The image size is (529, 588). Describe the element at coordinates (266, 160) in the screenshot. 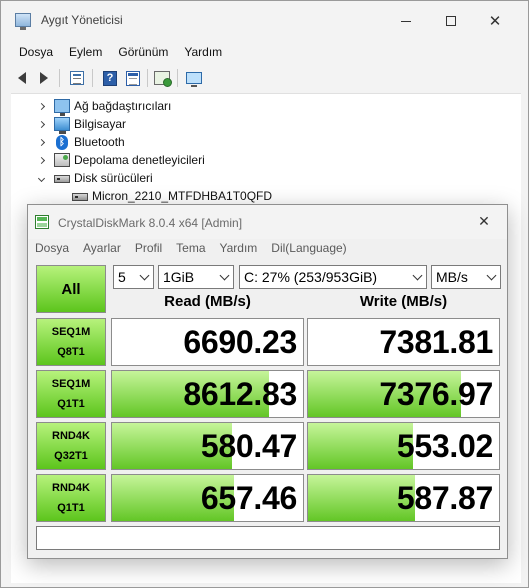

I see `tree-item-storage-controllers: Depolama denetleyicileri` at that location.